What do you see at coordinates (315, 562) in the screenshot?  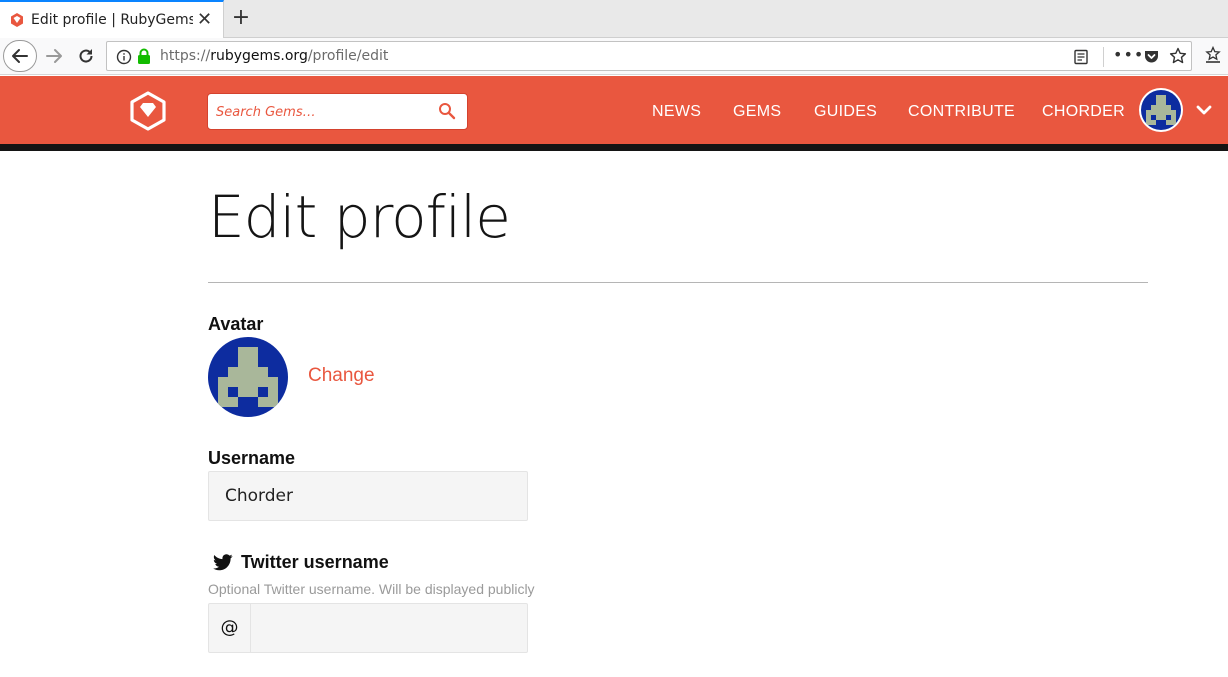 I see `twitter-username-label: Twitter username` at bounding box center [315, 562].